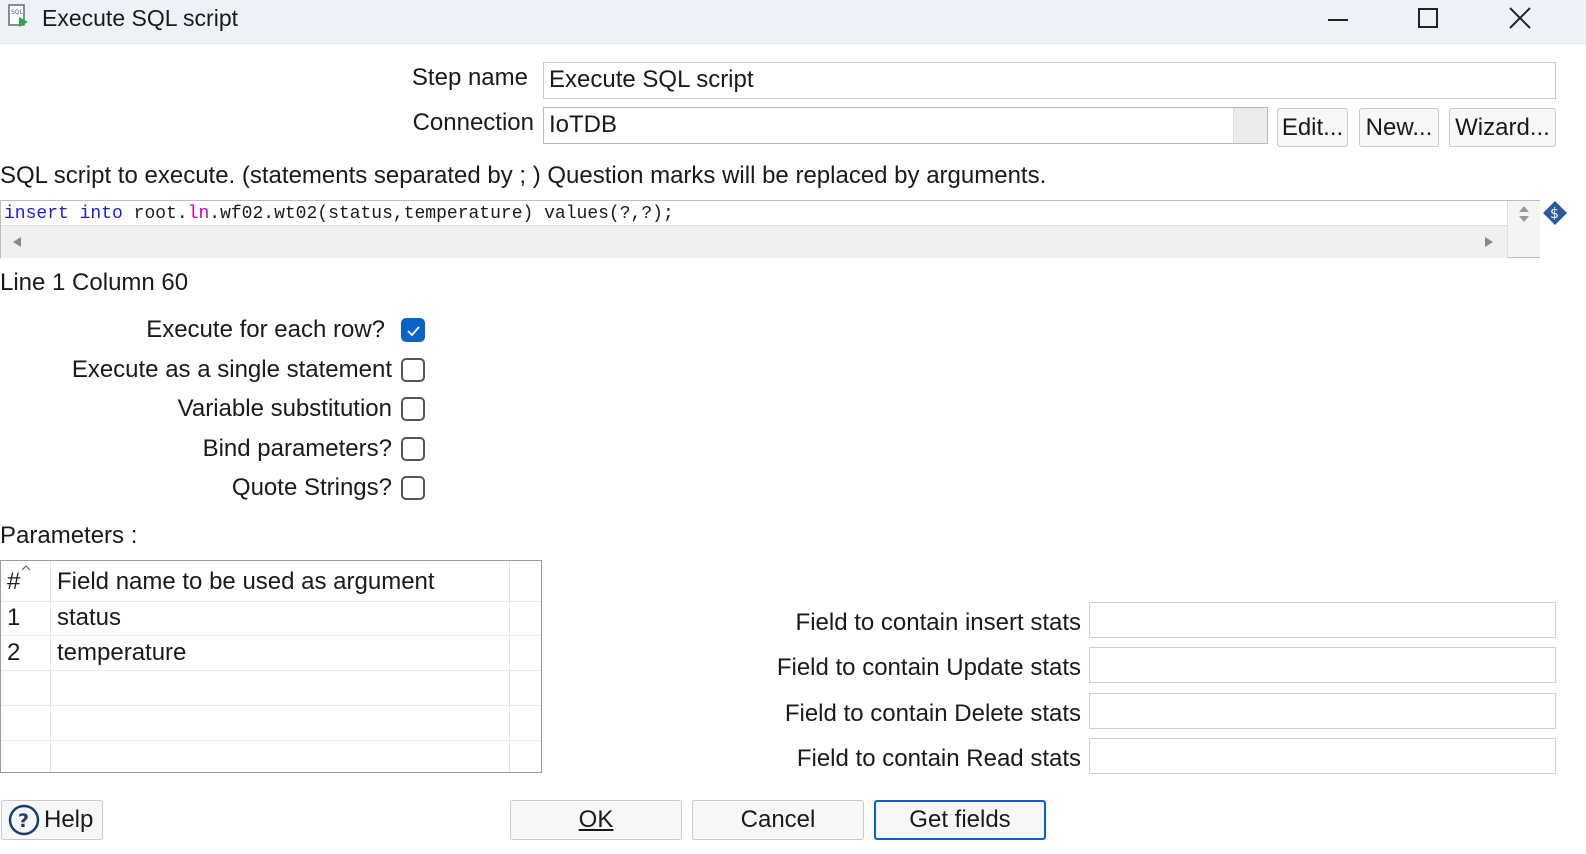  I want to click on window-title: Execute SQL script, so click(140, 18).